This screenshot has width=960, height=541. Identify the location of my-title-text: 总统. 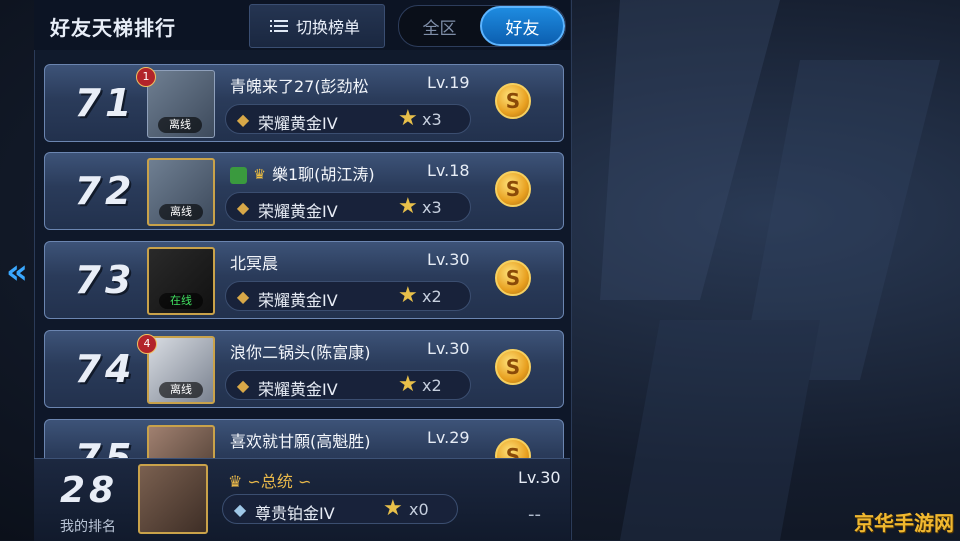
(276, 481).